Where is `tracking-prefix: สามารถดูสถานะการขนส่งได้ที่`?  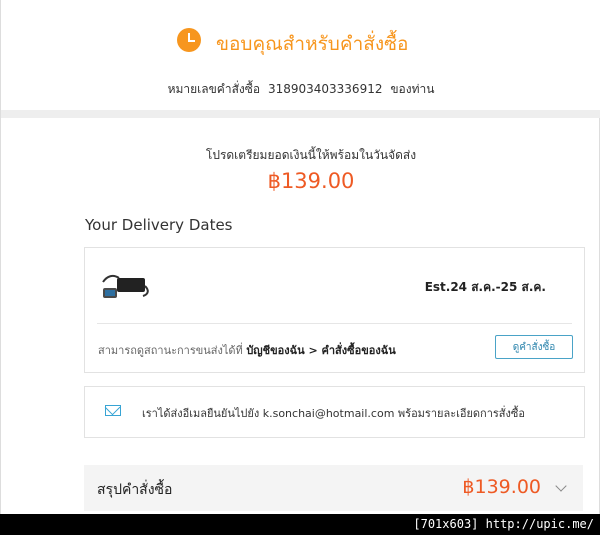
tracking-prefix: สามารถดูสถานะการขนส่งได้ที่ is located at coordinates (170, 350).